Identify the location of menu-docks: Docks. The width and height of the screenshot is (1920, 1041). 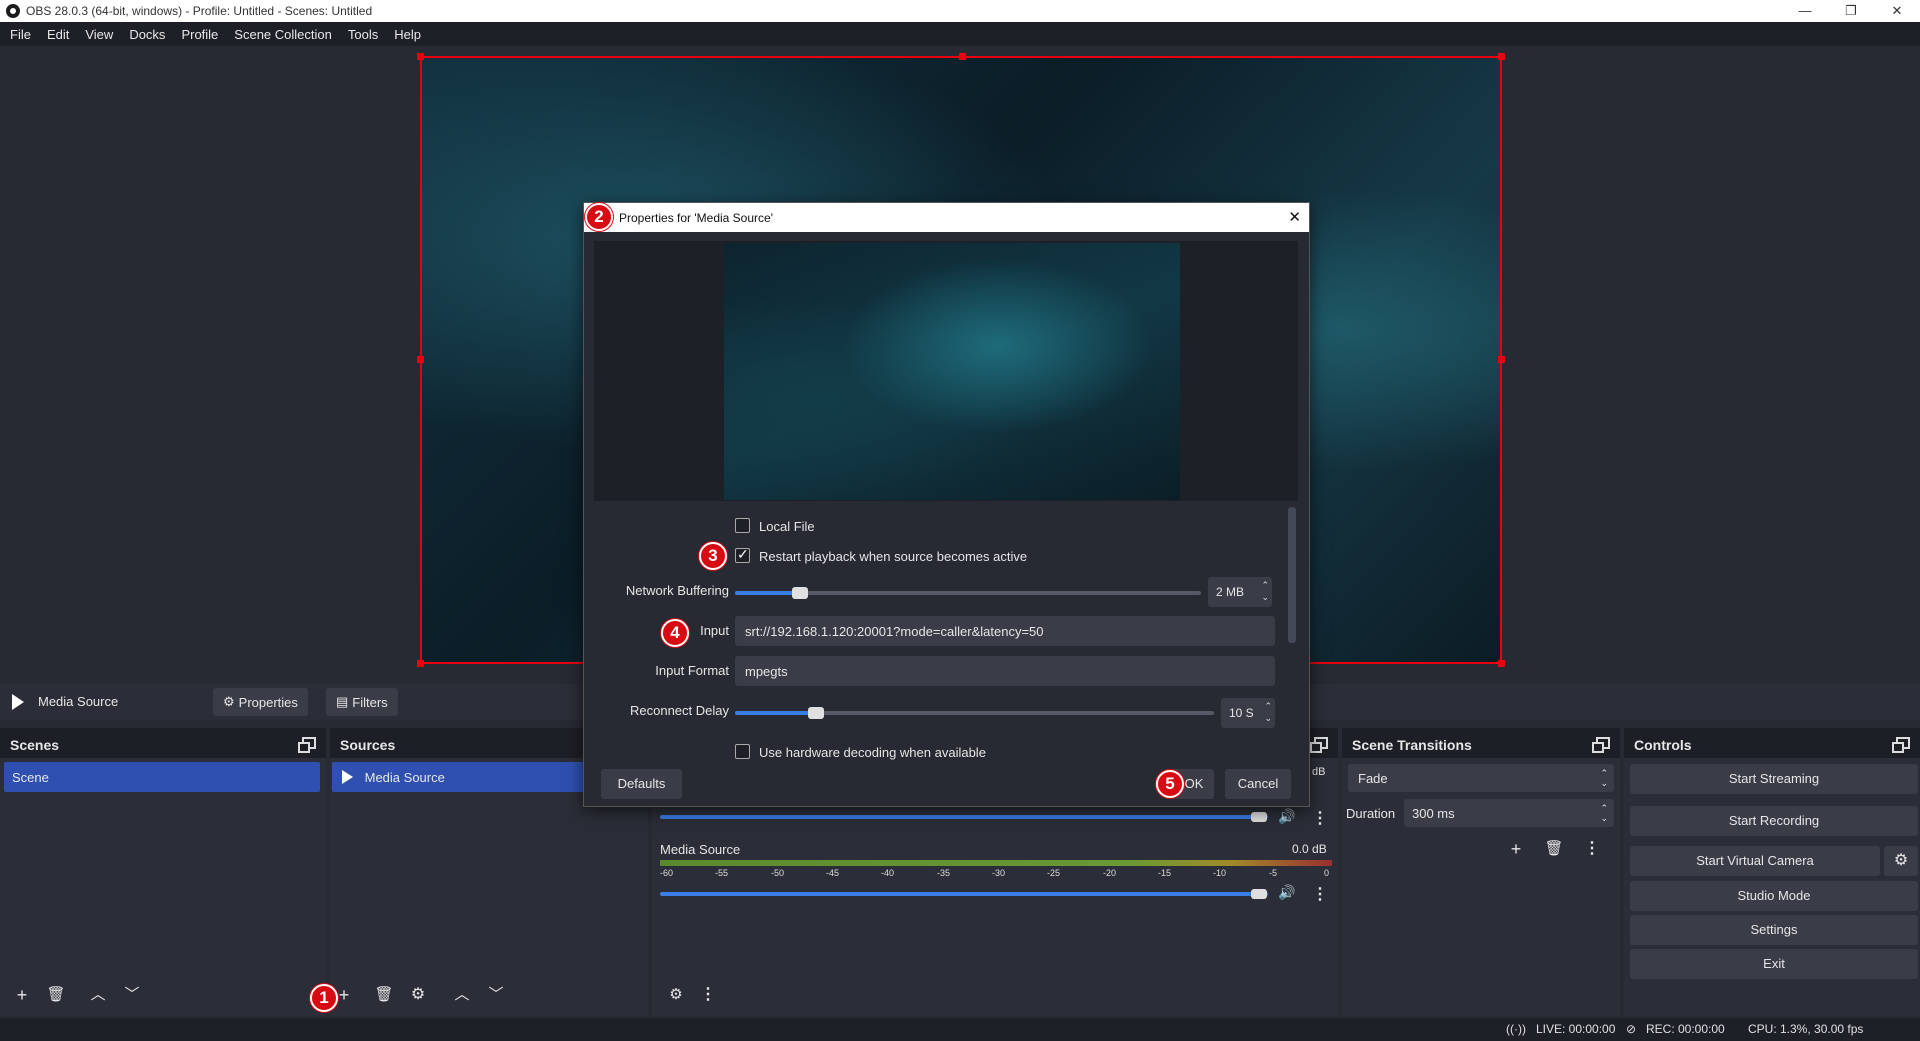
(147, 34).